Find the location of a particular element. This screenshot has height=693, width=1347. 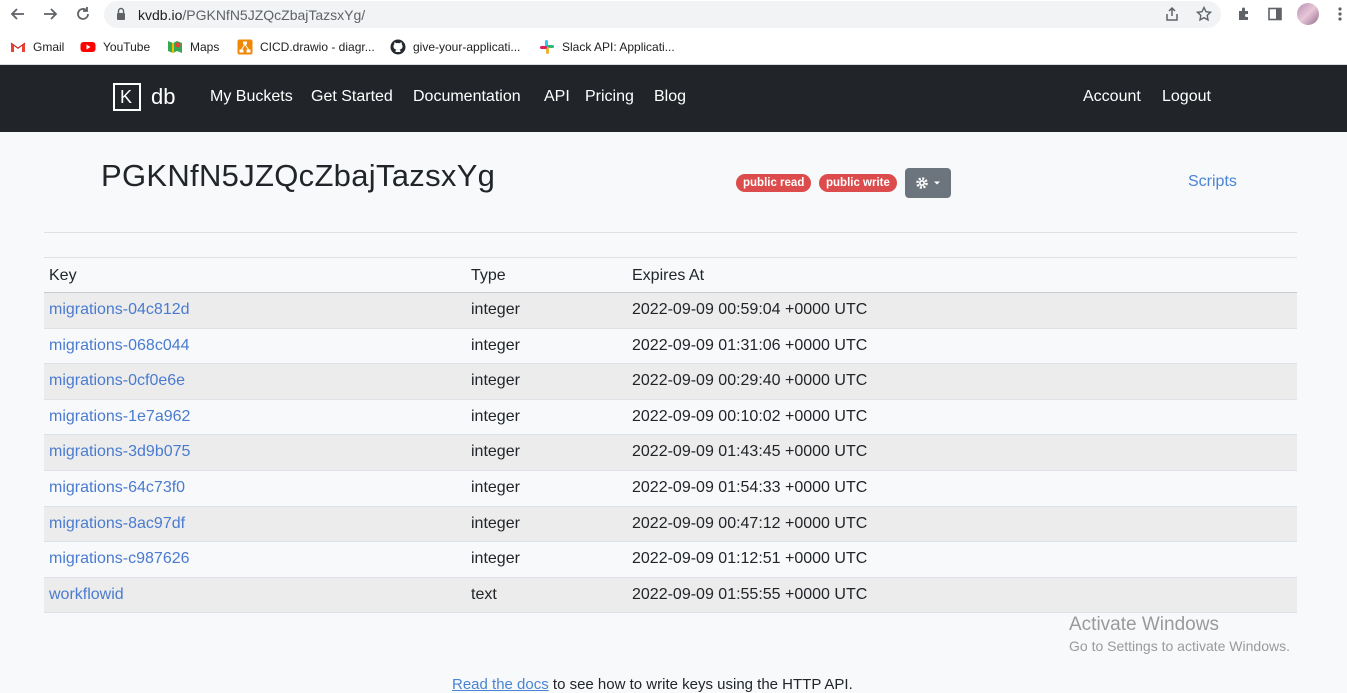

divider is located at coordinates (670, 232).